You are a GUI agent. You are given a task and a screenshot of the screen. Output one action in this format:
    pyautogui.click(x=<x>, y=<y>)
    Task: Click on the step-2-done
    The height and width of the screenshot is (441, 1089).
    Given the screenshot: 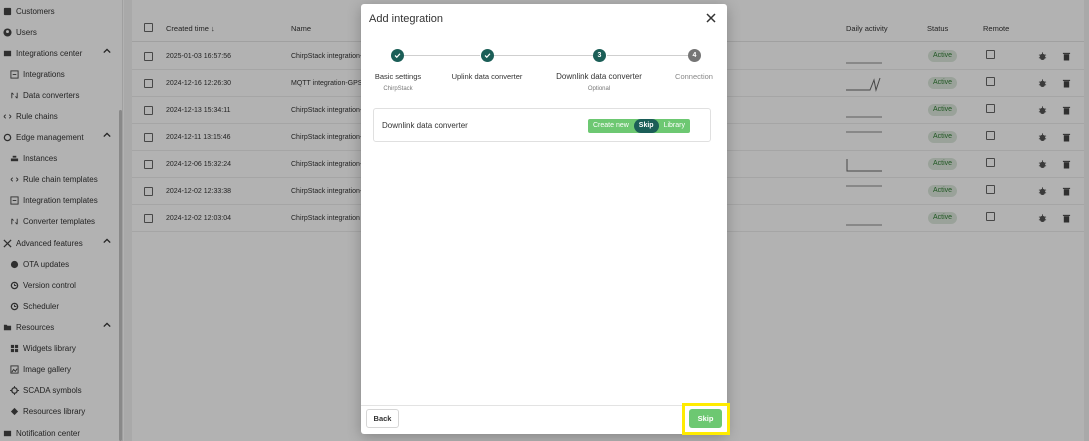 What is the action you would take?
    pyautogui.click(x=487, y=55)
    